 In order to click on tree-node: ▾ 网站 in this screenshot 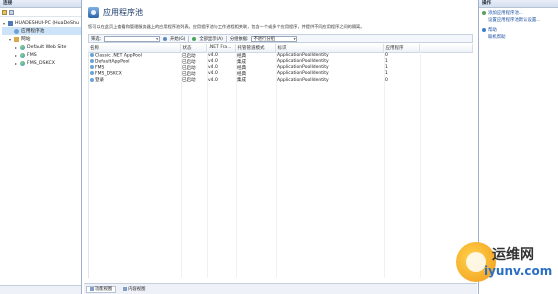, I will do `click(41, 39)`.